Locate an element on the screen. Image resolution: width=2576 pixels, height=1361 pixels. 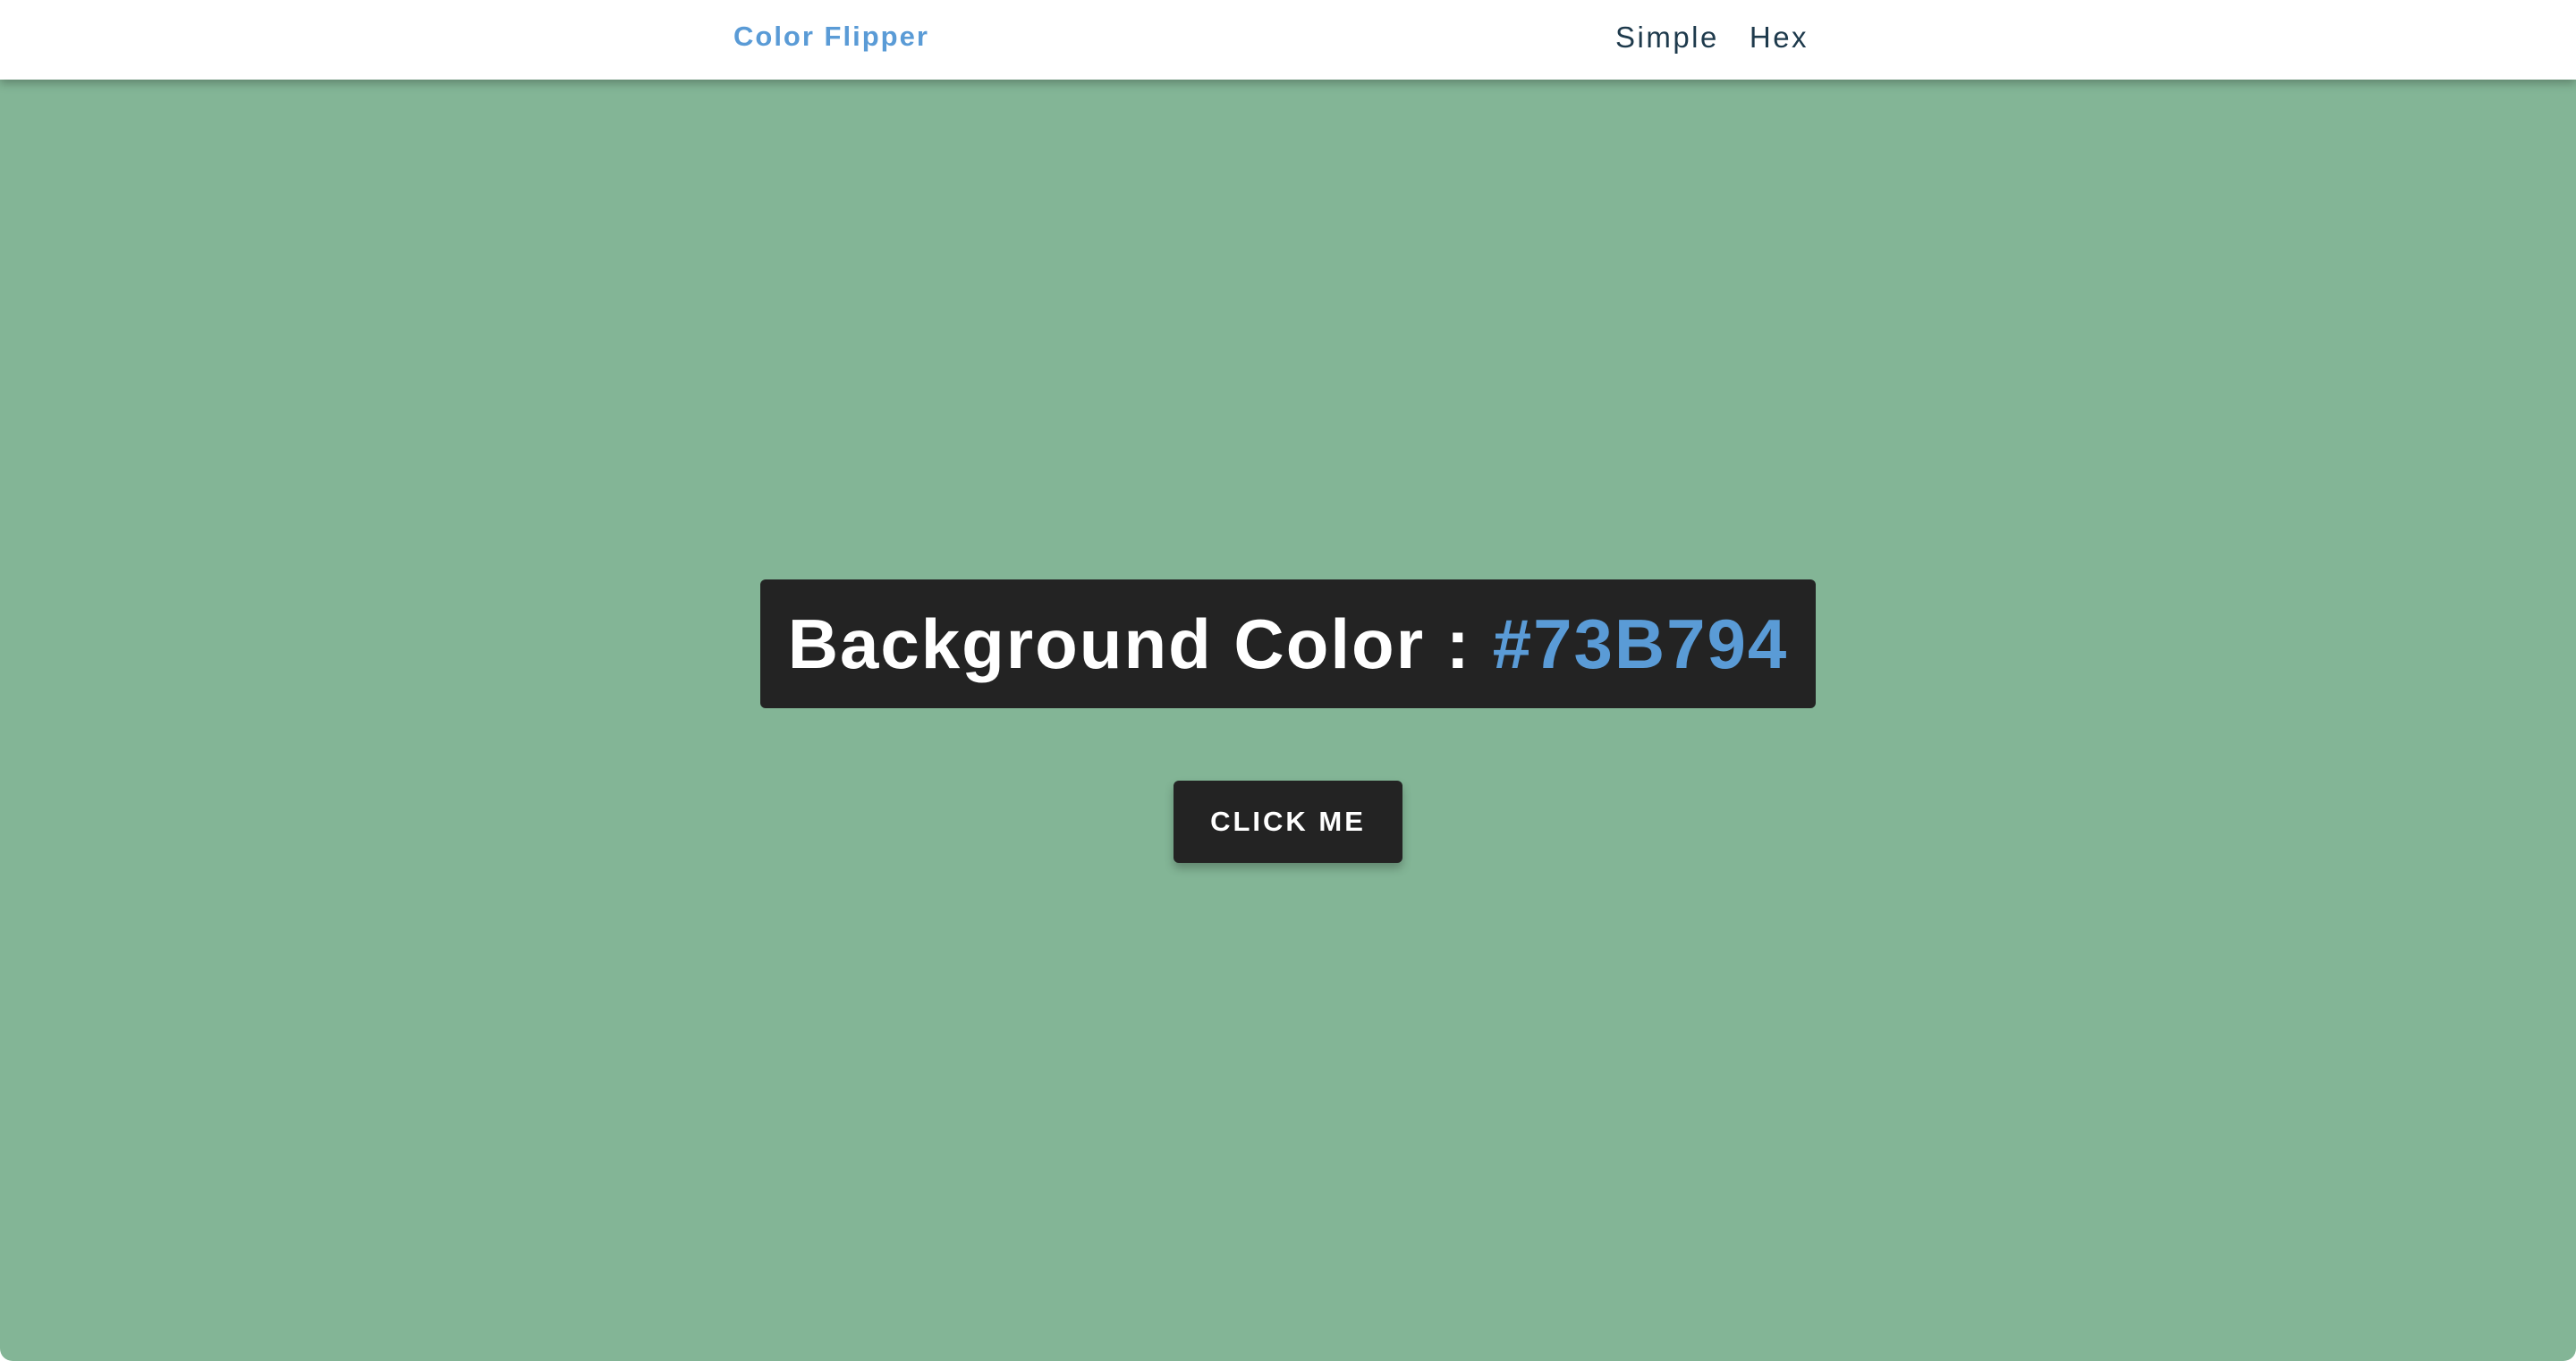
navbar: Color Flipper Simple Hex is located at coordinates (1288, 40).